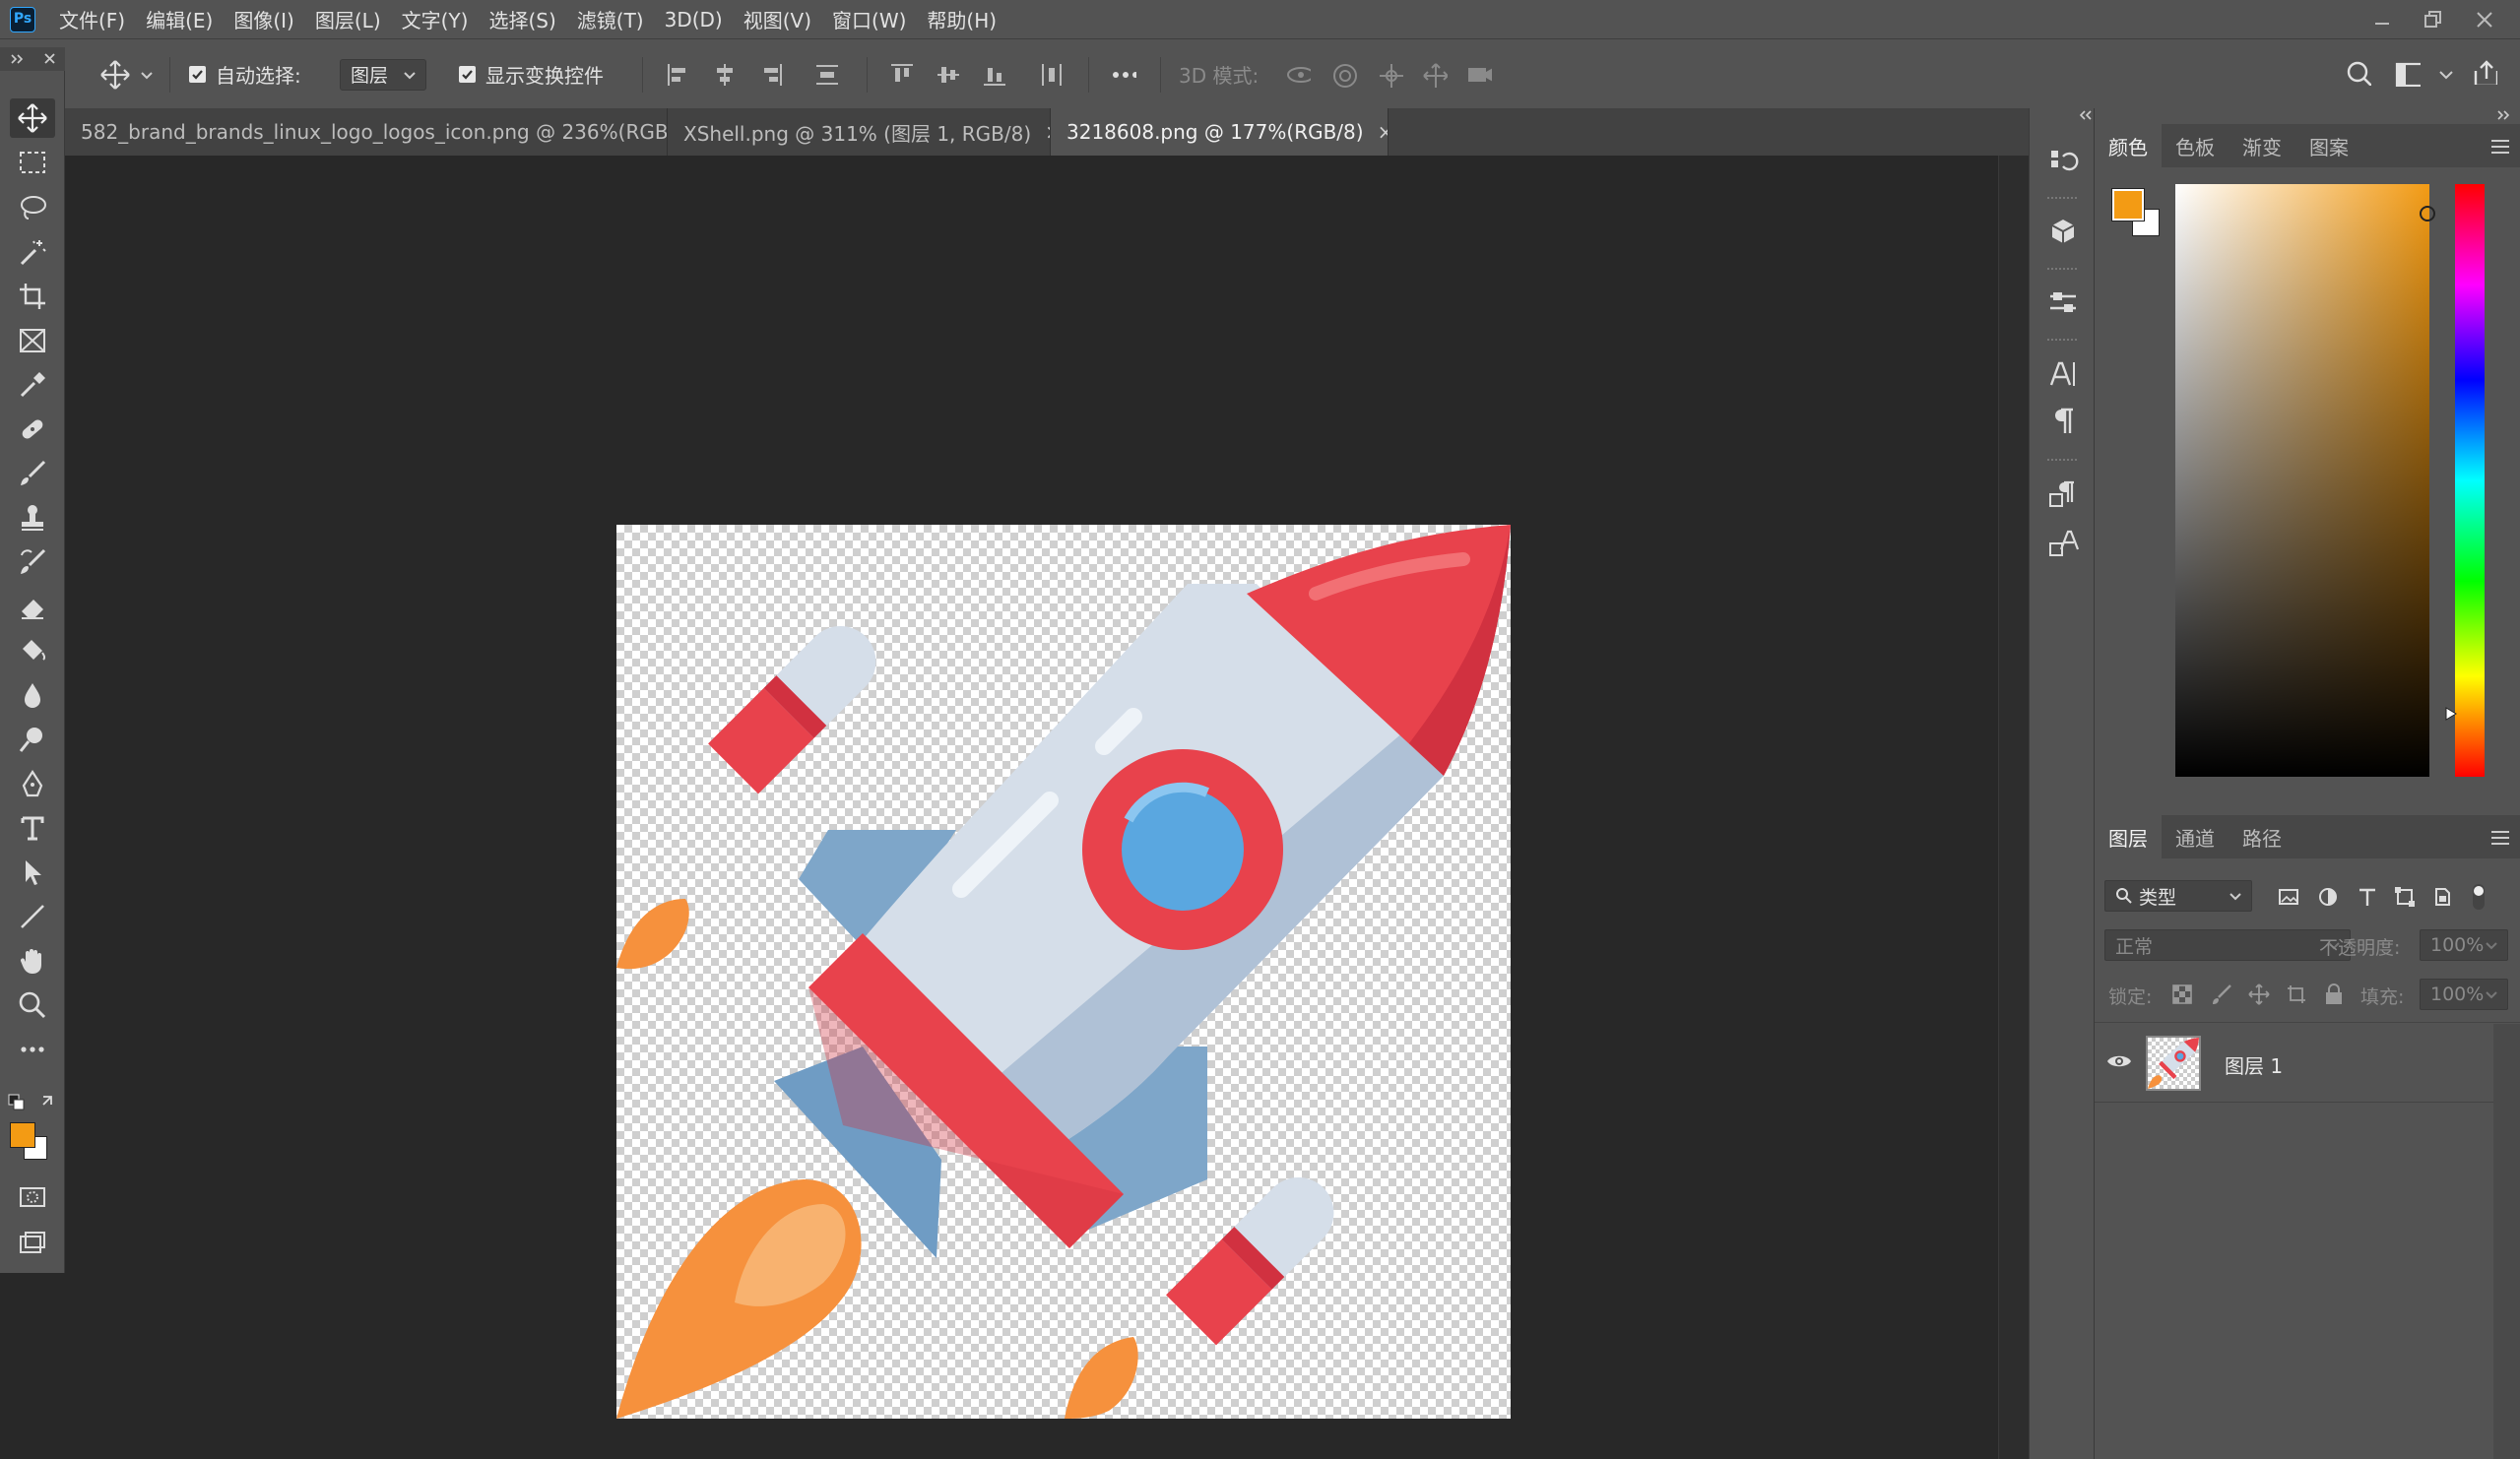  Describe the element at coordinates (521, 19) in the screenshot. I see `menu-select: 选择(S)` at that location.